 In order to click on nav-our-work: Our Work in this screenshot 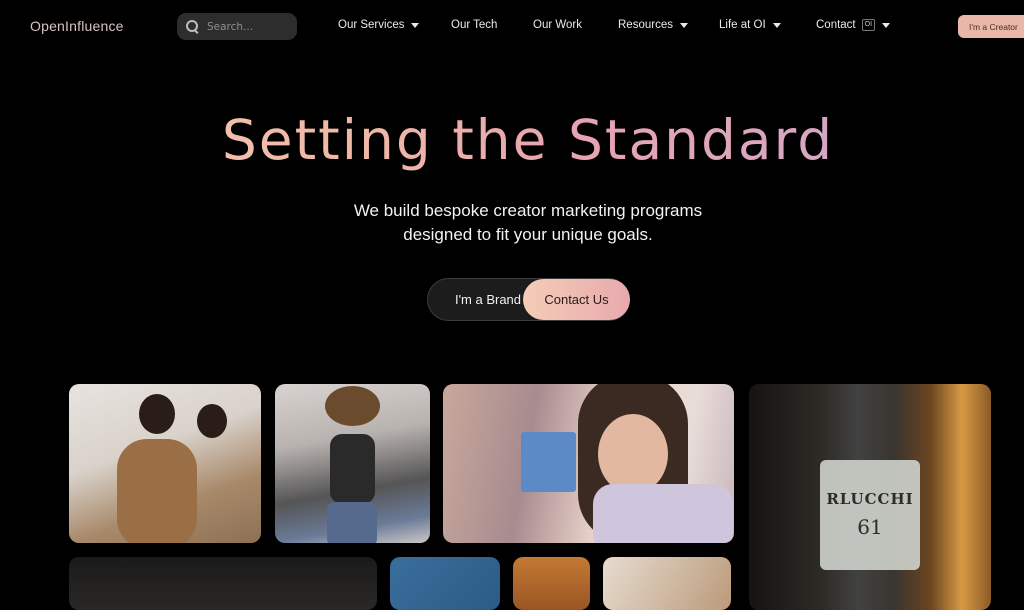, I will do `click(557, 25)`.